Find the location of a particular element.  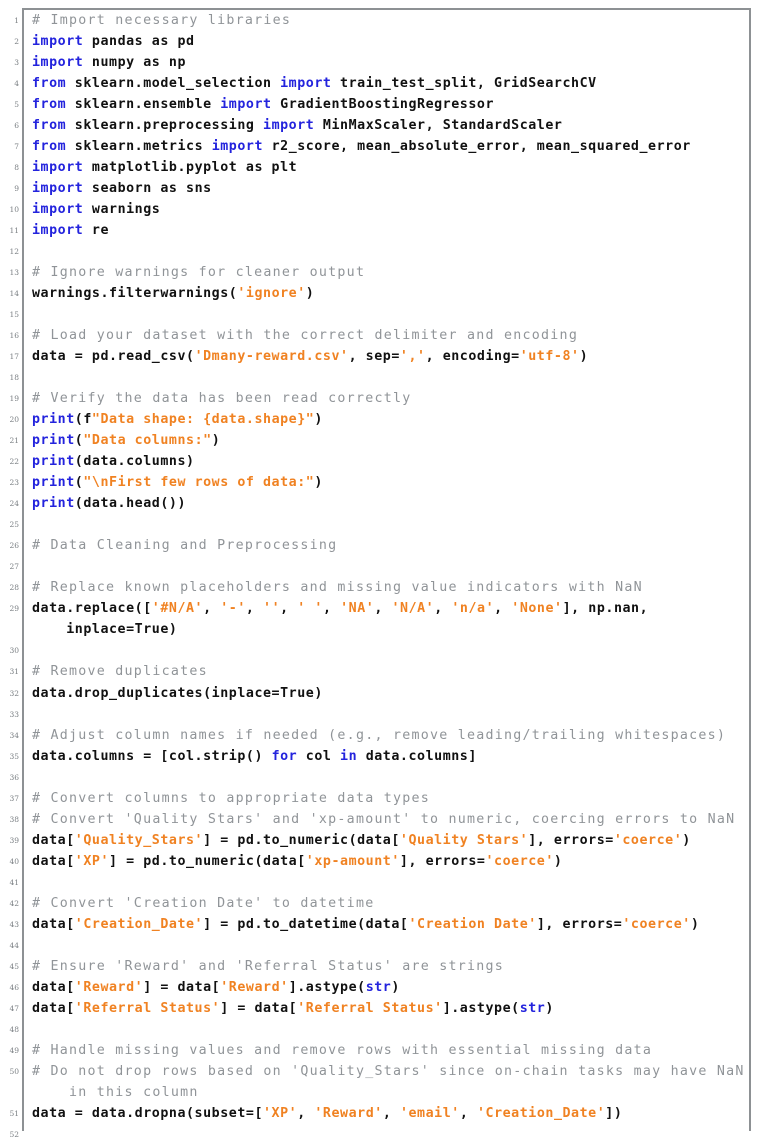

token-pl: numpy as np is located at coordinates (135, 63).